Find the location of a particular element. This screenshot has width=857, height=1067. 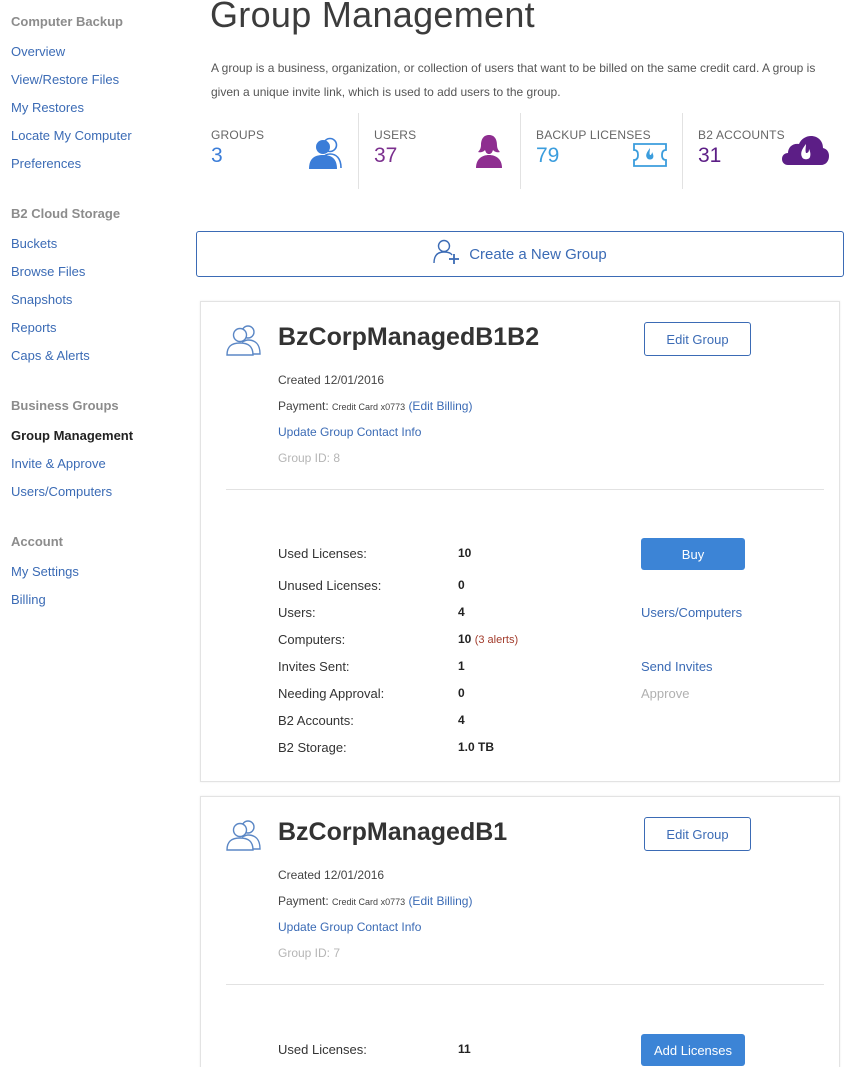

sidebar-item-reports: Reports is located at coordinates (34, 327).